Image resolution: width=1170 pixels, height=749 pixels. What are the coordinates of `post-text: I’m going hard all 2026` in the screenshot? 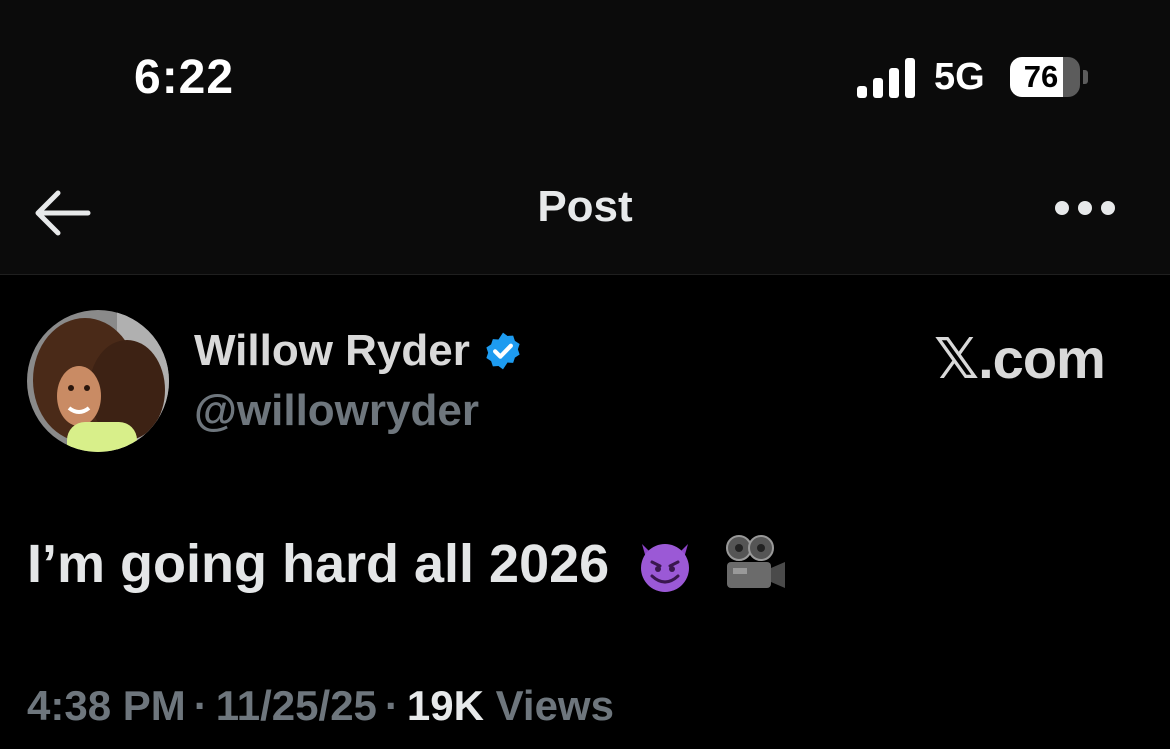 It's located at (407, 563).